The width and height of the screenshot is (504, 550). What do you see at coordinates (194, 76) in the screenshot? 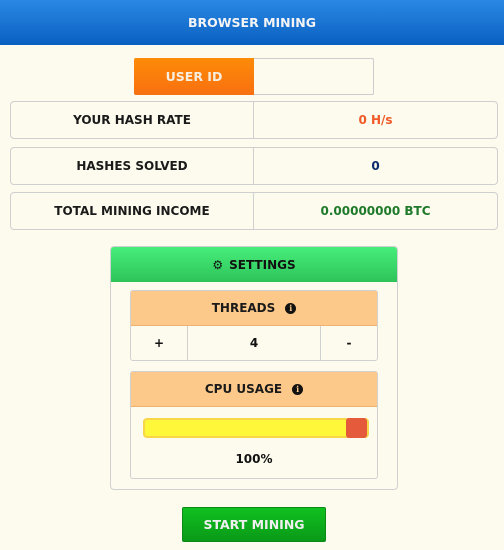
I see `user-id-label: USER ID` at bounding box center [194, 76].